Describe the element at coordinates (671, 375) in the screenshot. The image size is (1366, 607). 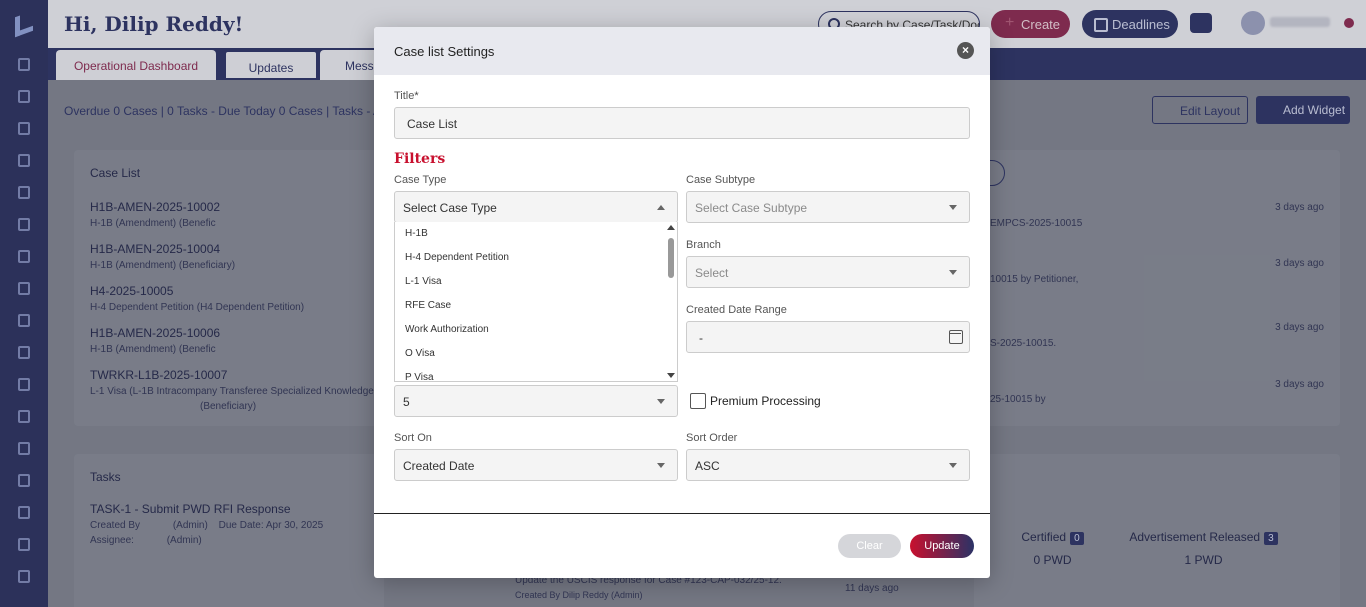
I see `scroll-down-icon` at that location.